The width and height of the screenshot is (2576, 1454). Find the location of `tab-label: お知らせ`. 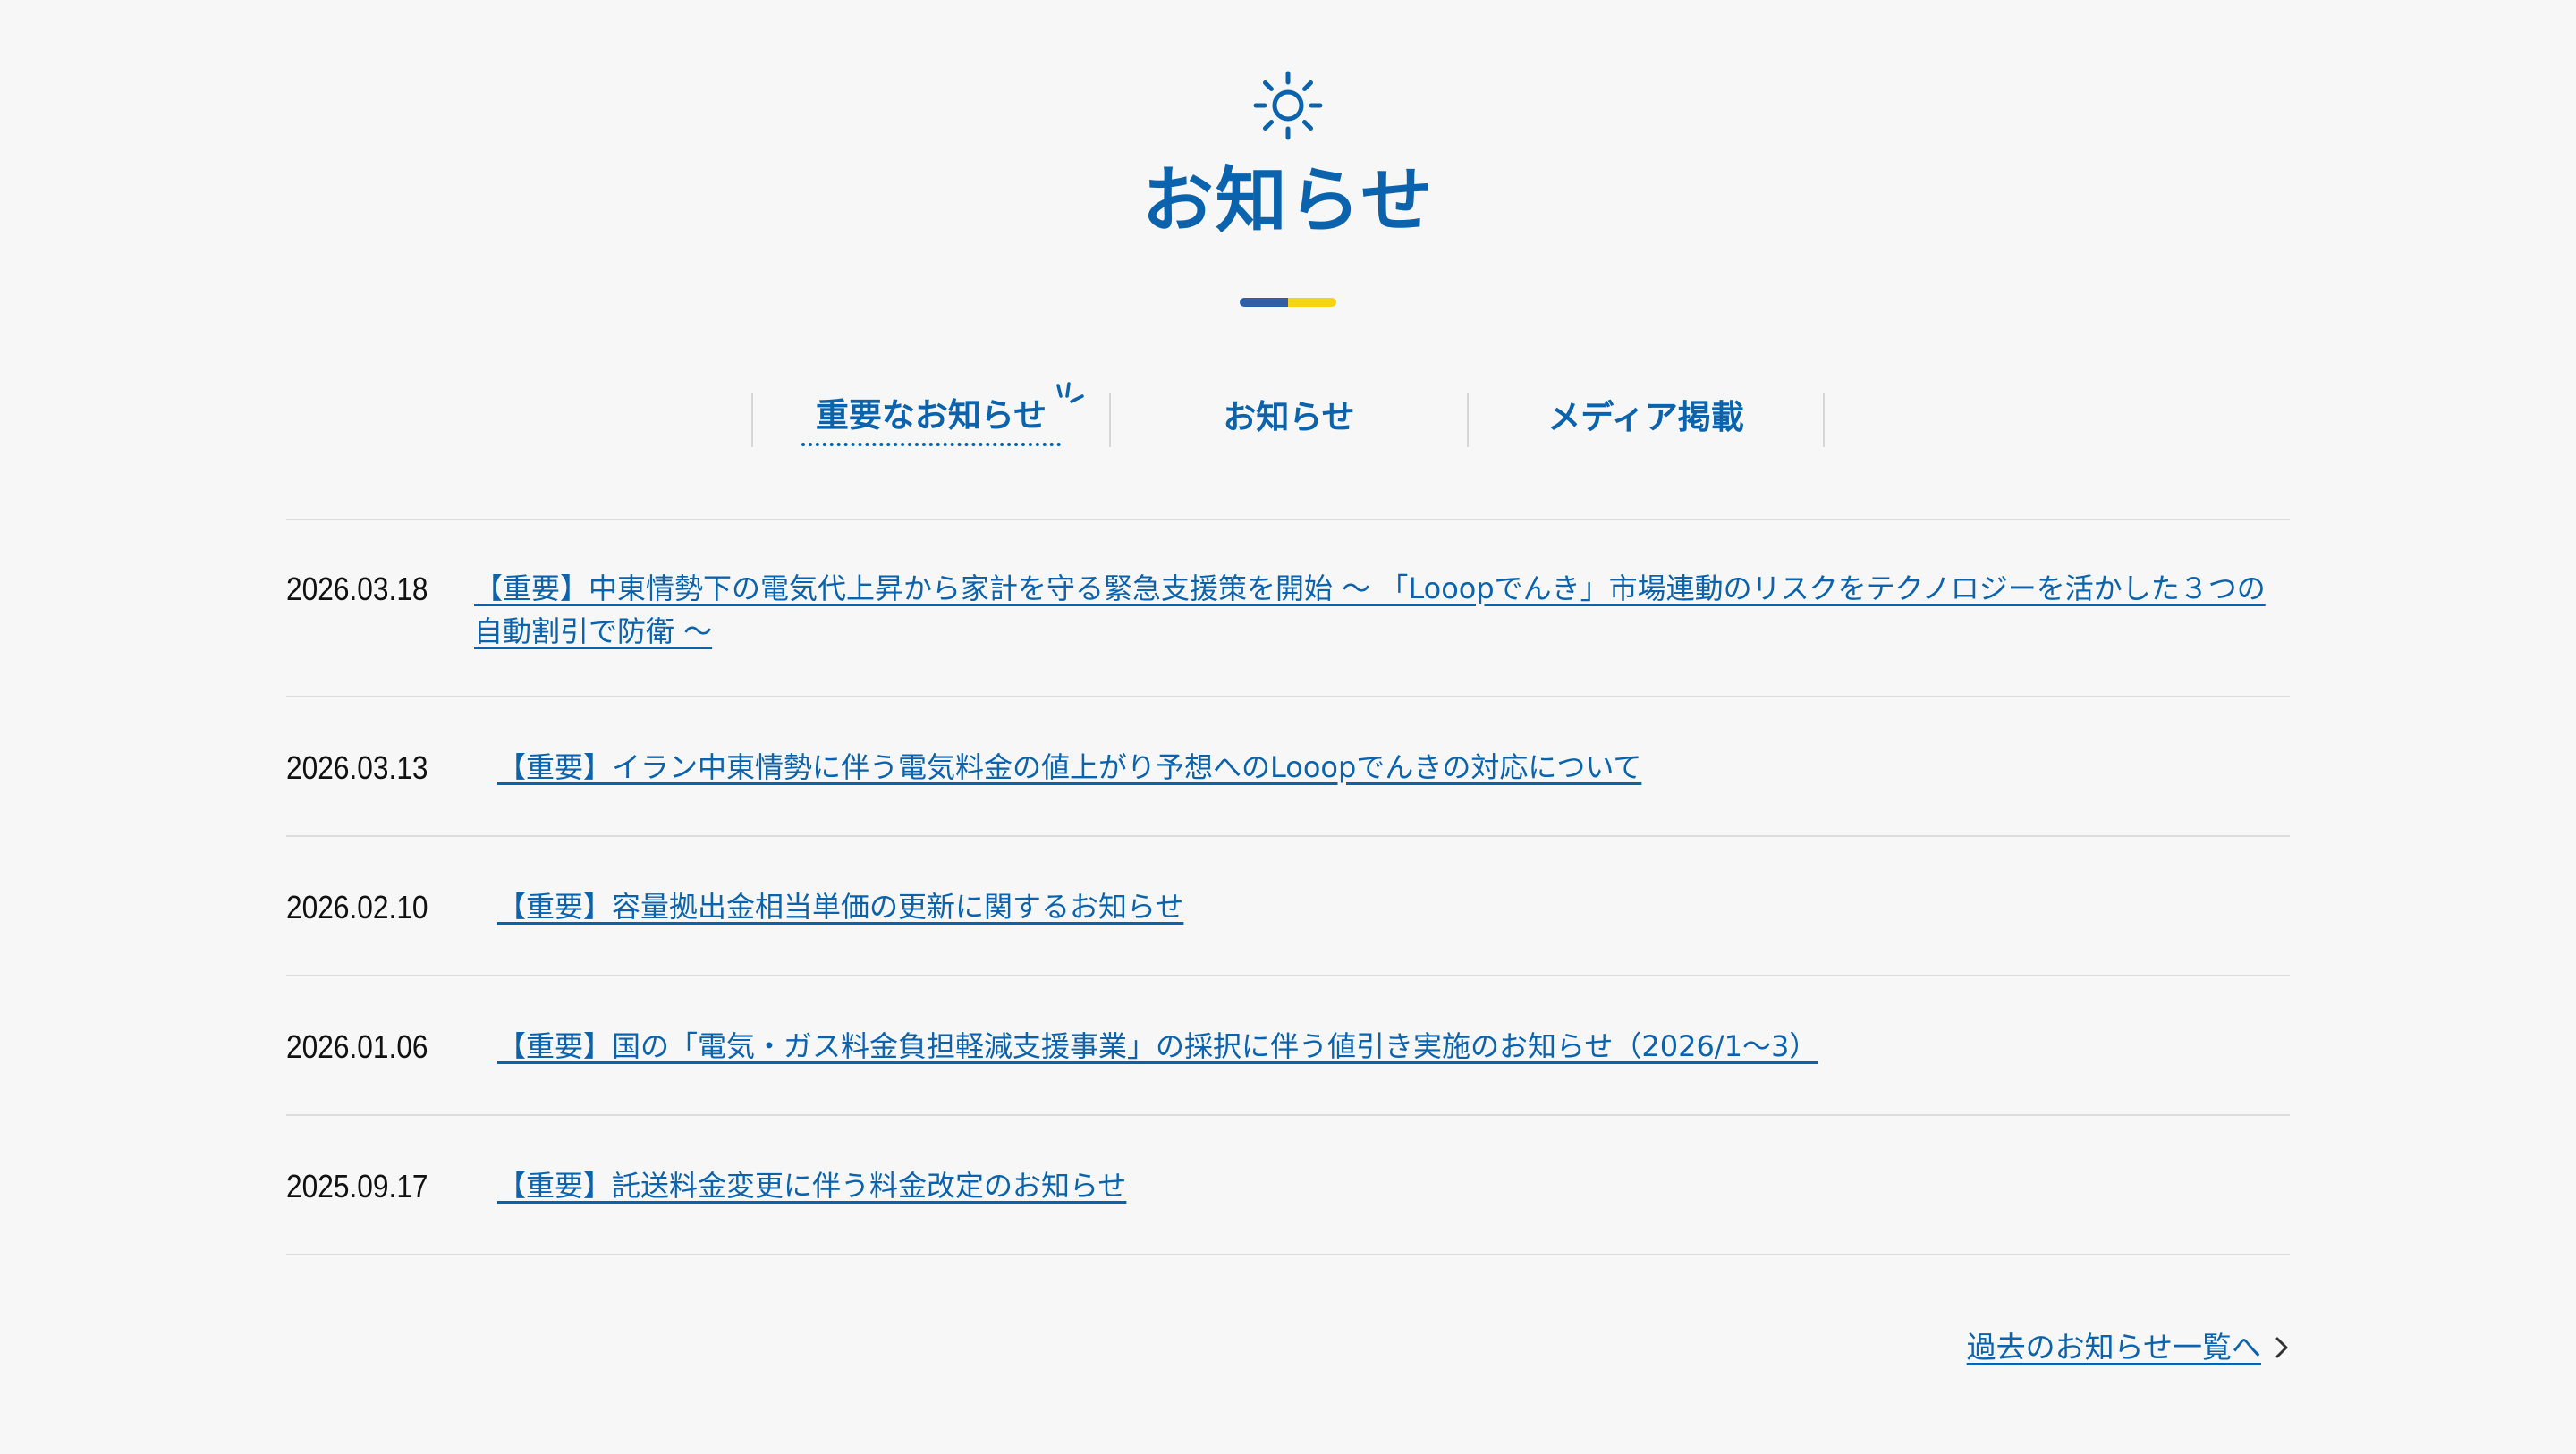

tab-label: お知らせ is located at coordinates (1289, 417).